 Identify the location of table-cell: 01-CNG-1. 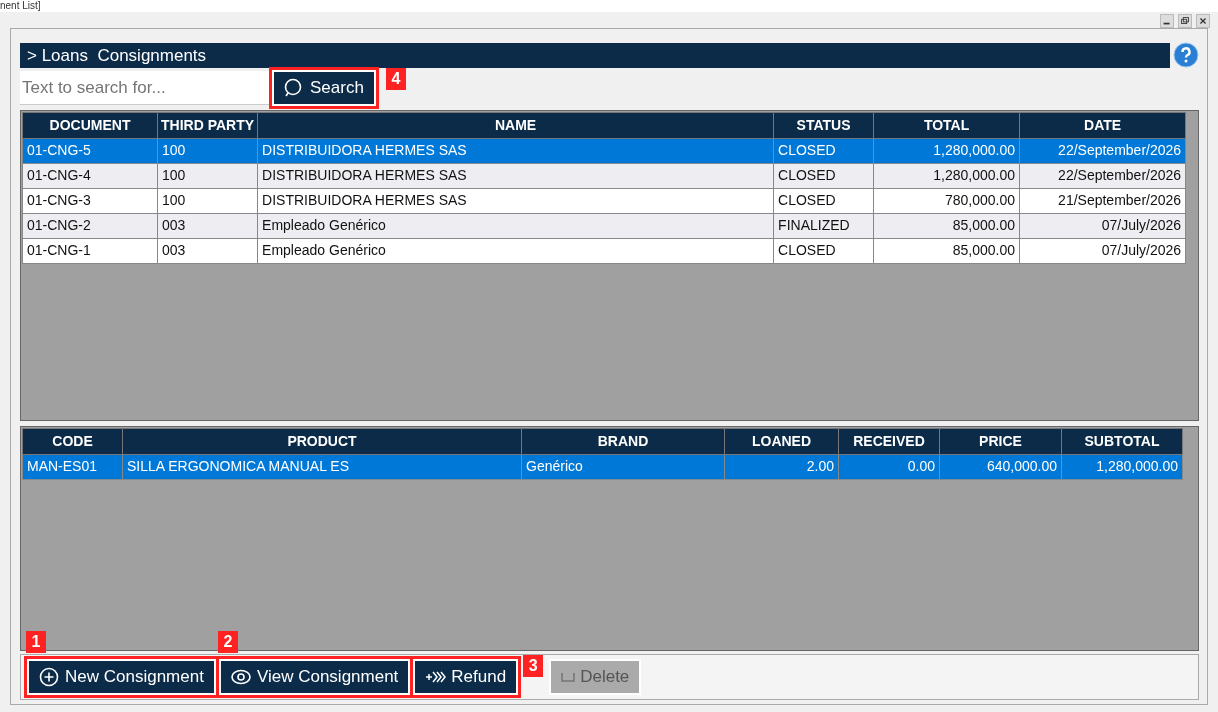
(90, 250).